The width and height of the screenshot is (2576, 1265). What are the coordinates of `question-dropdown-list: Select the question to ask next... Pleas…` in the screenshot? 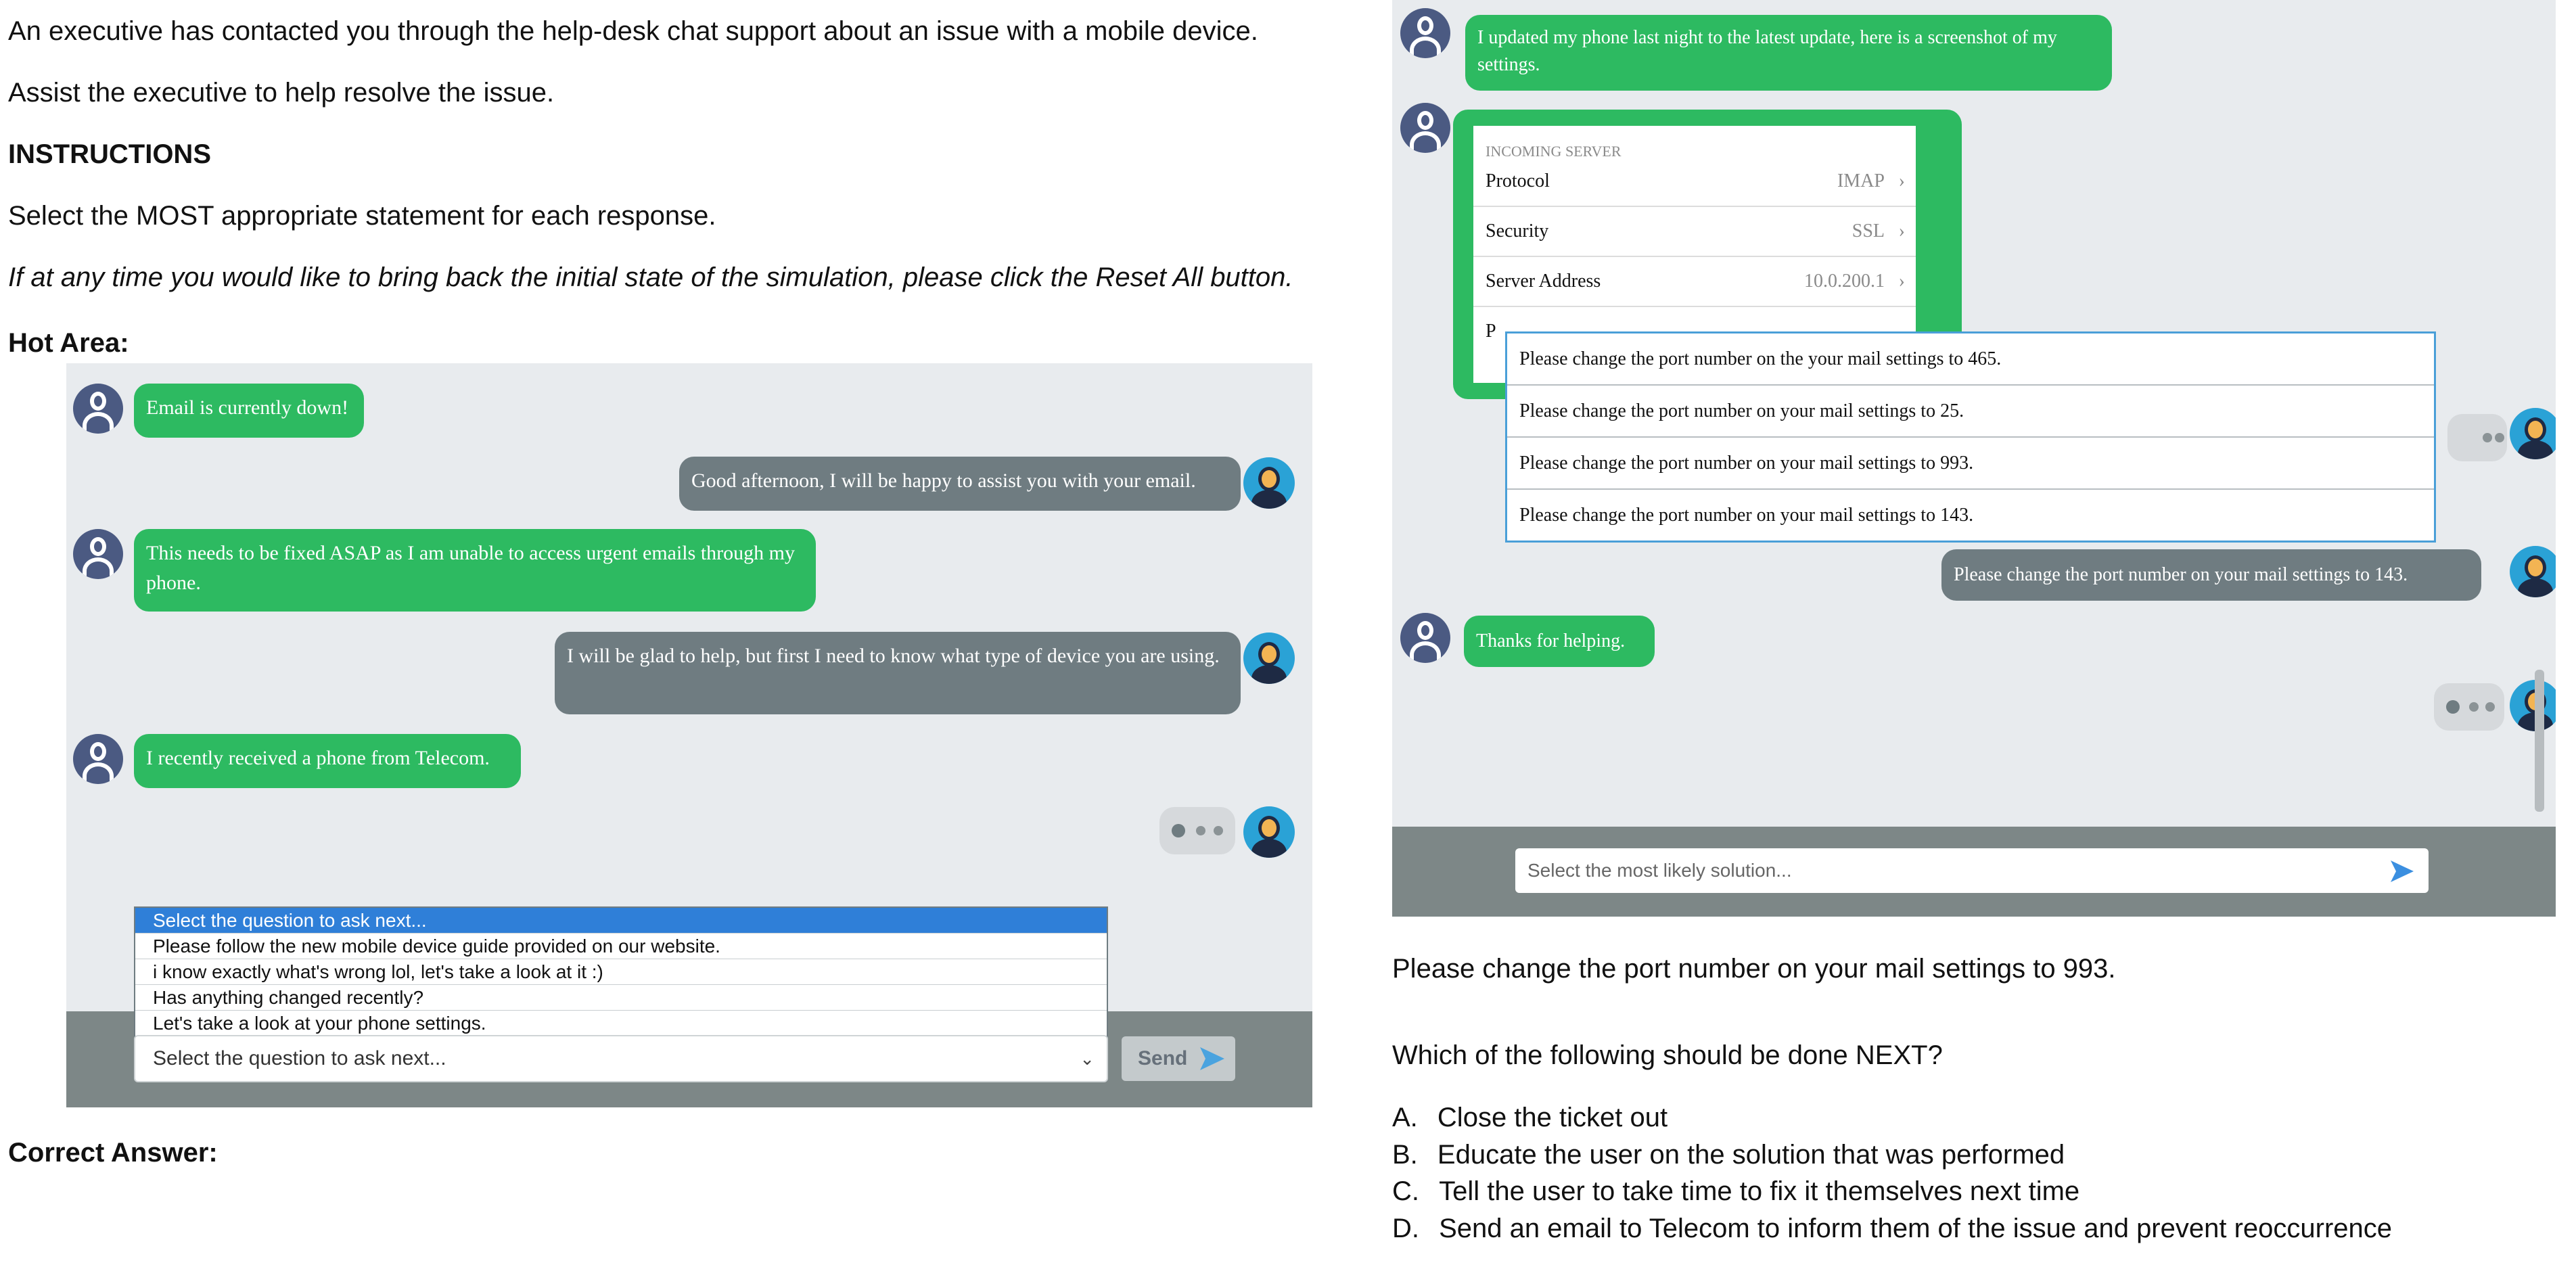 It's located at (621, 971).